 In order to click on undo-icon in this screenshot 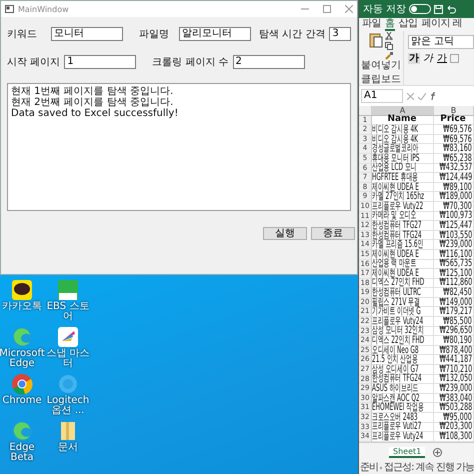, I will do `click(451, 9)`.